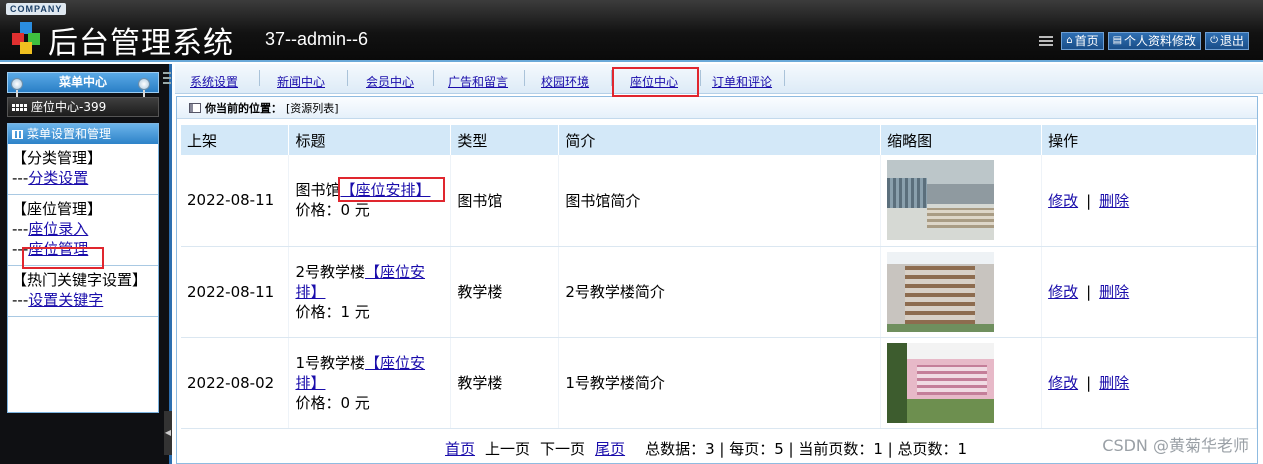 This screenshot has height=464, width=1263. I want to click on grid-icon, so click(19, 107).